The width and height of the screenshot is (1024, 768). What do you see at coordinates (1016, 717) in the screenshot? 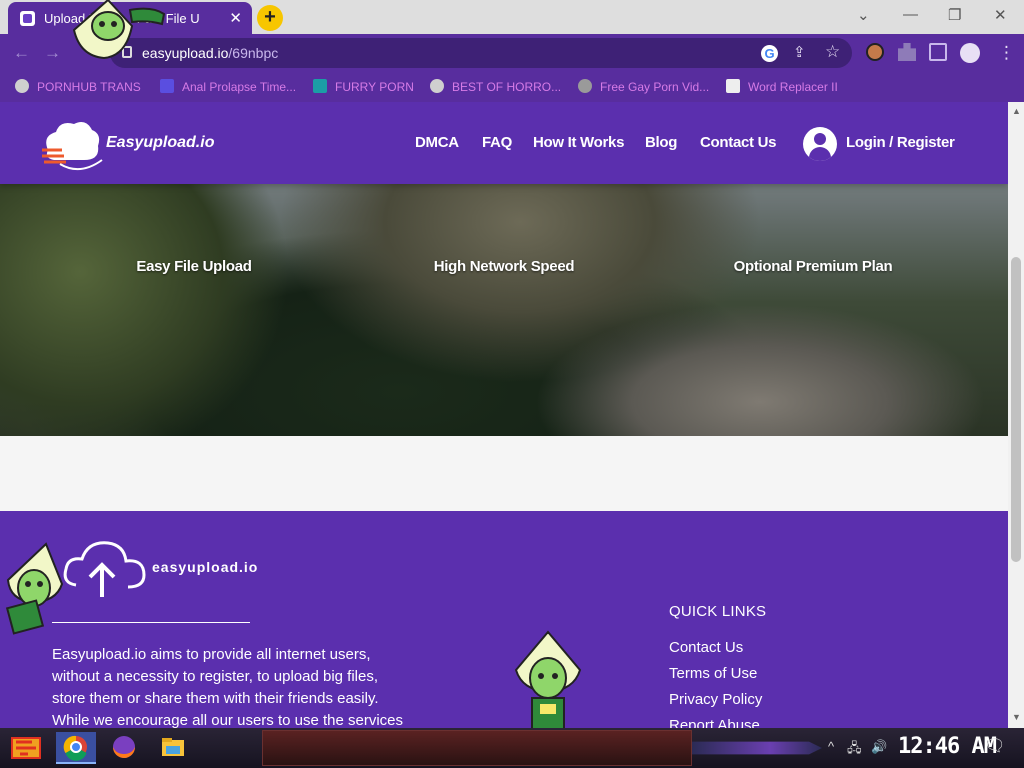
I see `scroll-down-icon: ▼` at bounding box center [1016, 717].